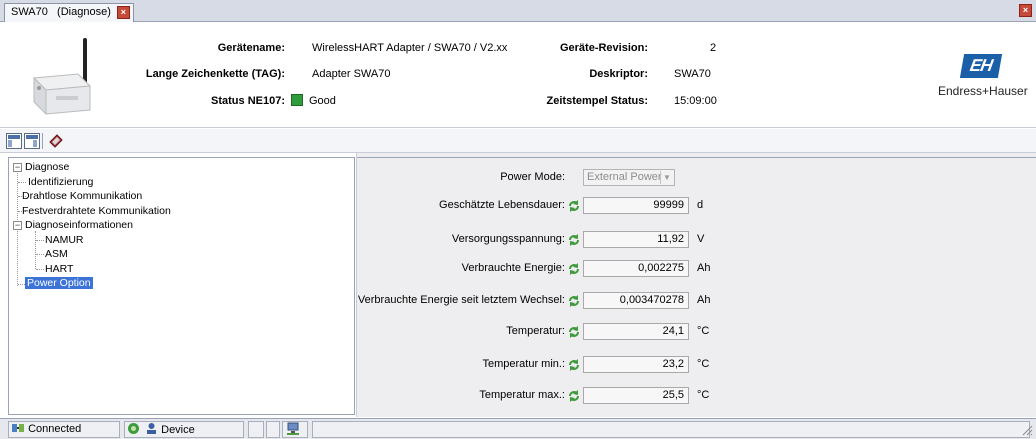 Image resolution: width=1036 pixels, height=439 pixels. I want to click on device-image, so click(62, 77).